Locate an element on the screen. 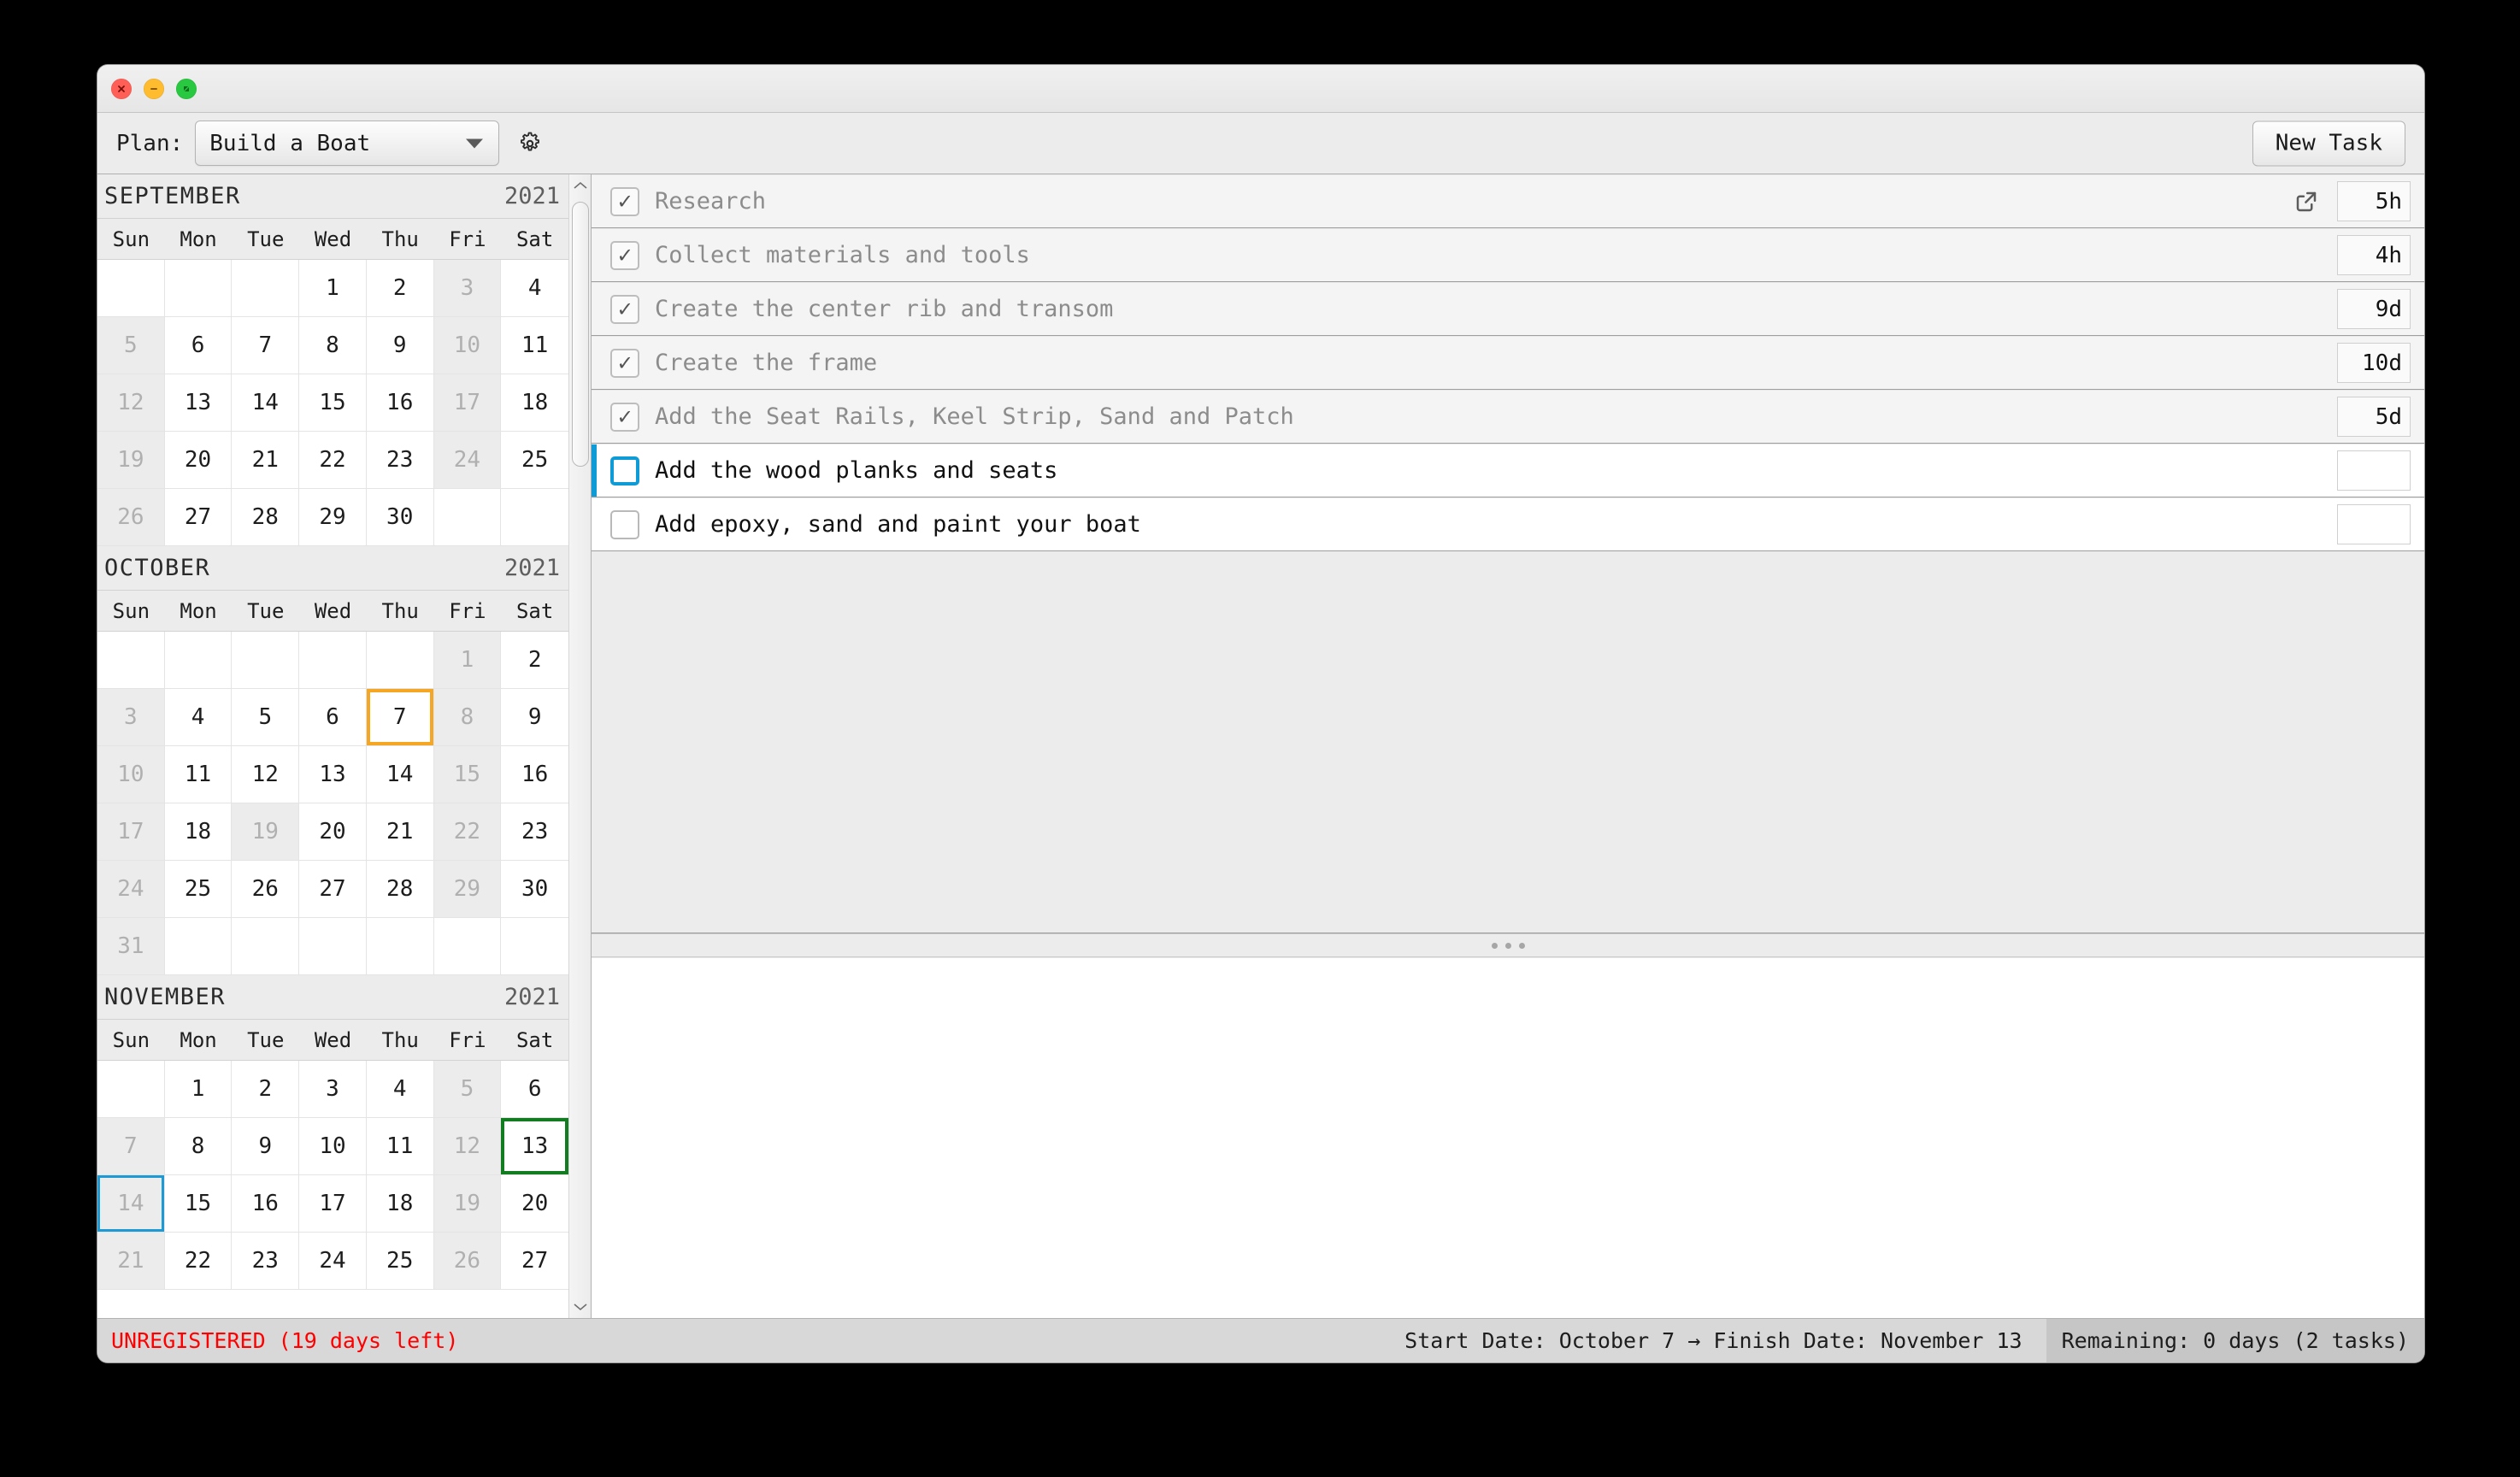  calendar-scrollbar is located at coordinates (579, 746).